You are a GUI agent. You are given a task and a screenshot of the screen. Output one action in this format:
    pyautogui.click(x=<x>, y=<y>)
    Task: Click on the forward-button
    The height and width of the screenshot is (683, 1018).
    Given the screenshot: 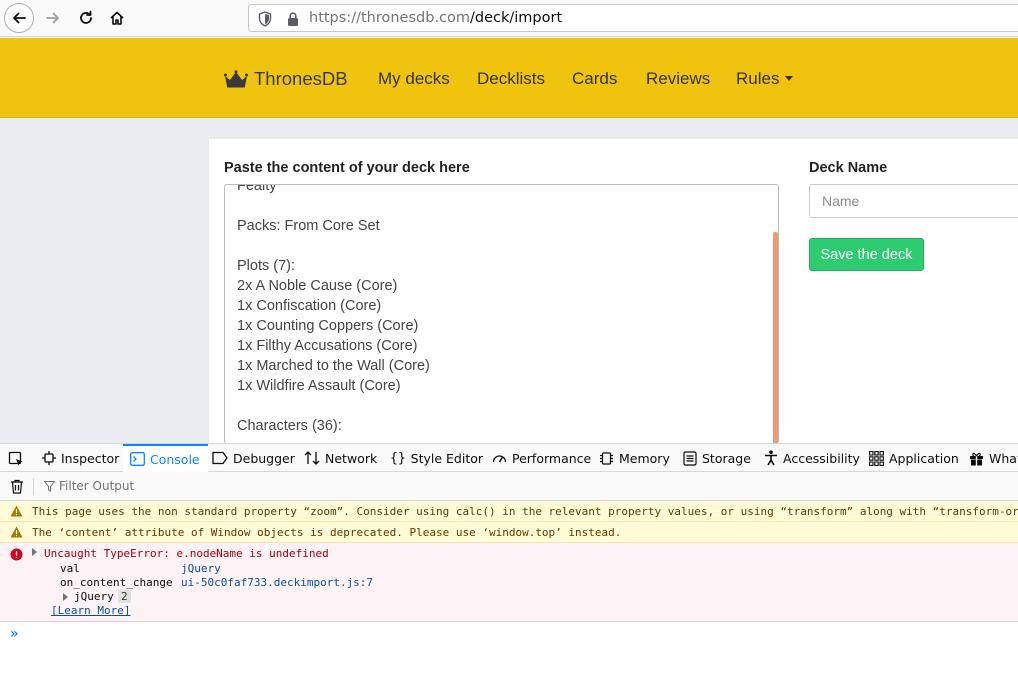 What is the action you would take?
    pyautogui.click(x=53, y=18)
    